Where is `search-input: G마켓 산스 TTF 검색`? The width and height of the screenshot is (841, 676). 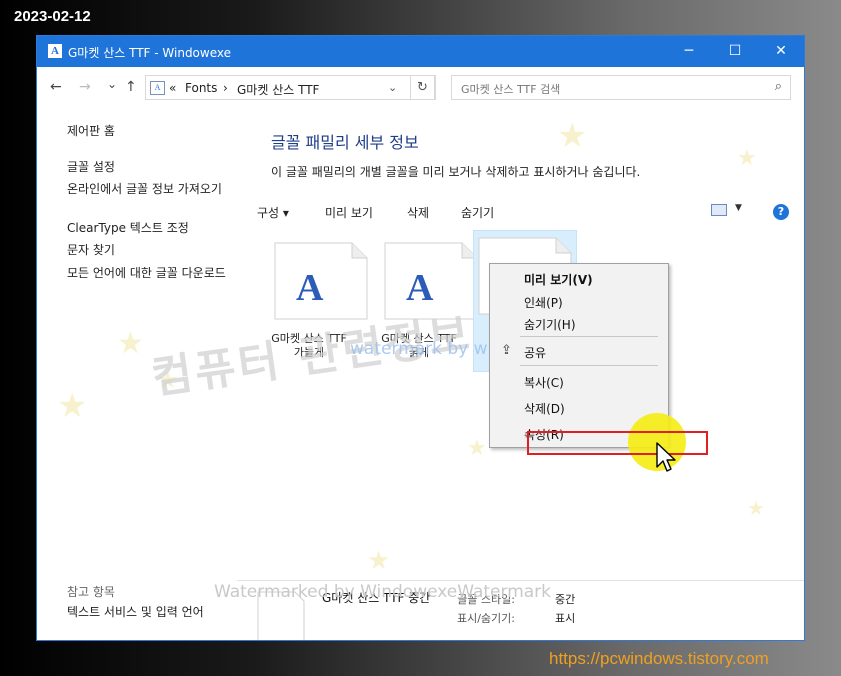
search-input: G마켓 산스 TTF 검색 is located at coordinates (510, 89).